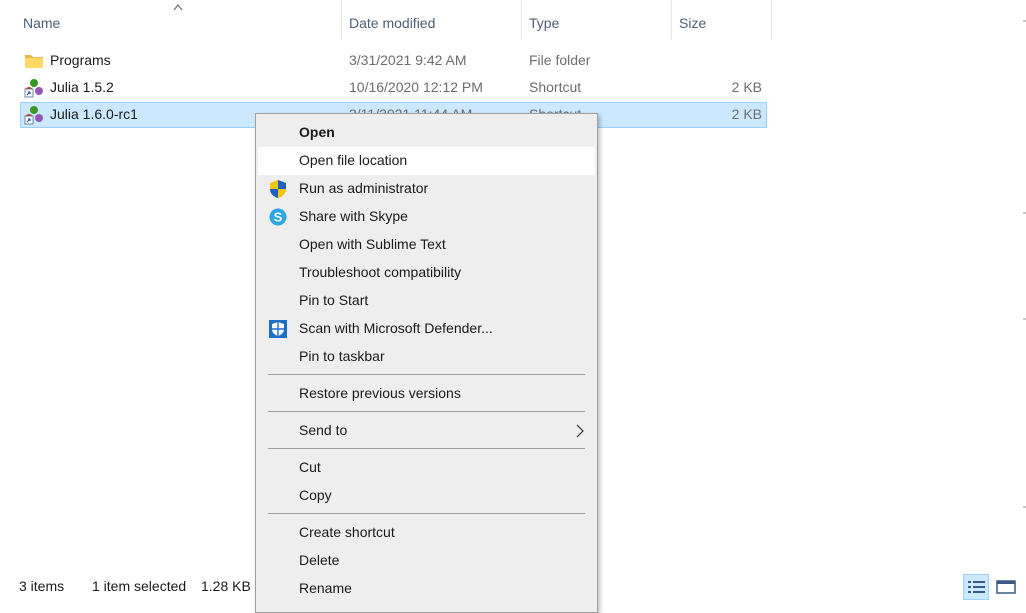 This screenshot has height=613, width=1026. I want to click on file-date-modified: 10/16/2020 12:12 PM, so click(416, 87).